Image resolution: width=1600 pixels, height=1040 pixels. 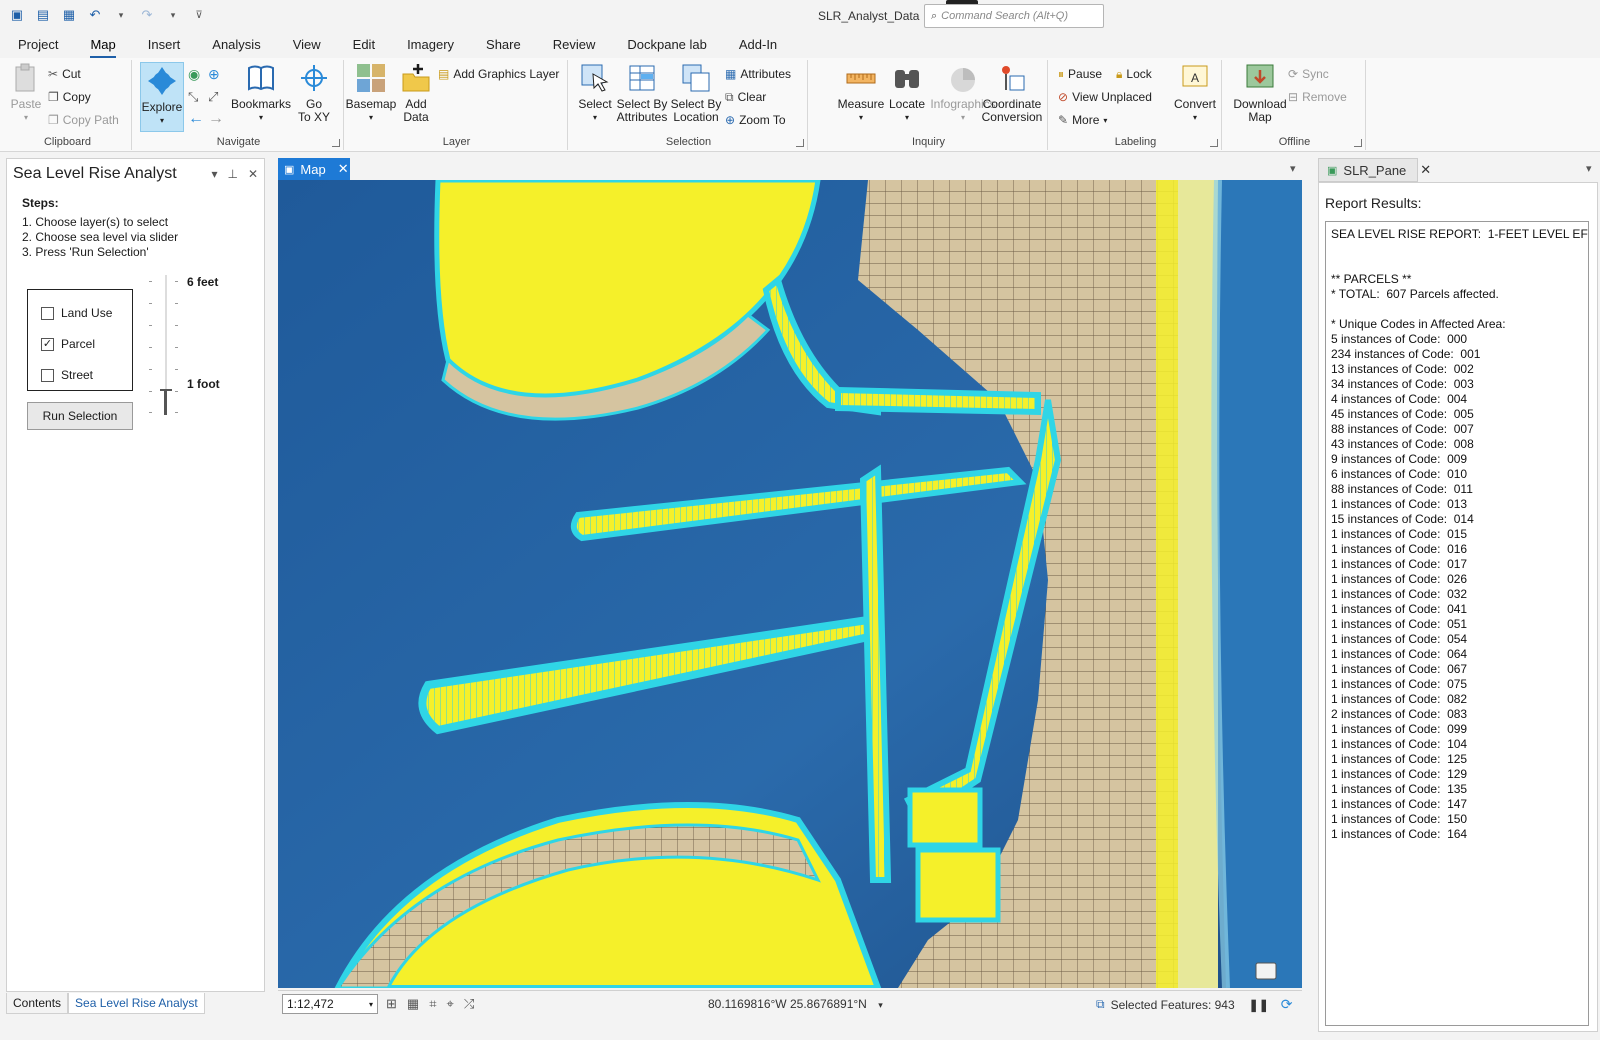 What do you see at coordinates (43, 15) in the screenshot?
I see `open-project-icon: ▤` at bounding box center [43, 15].